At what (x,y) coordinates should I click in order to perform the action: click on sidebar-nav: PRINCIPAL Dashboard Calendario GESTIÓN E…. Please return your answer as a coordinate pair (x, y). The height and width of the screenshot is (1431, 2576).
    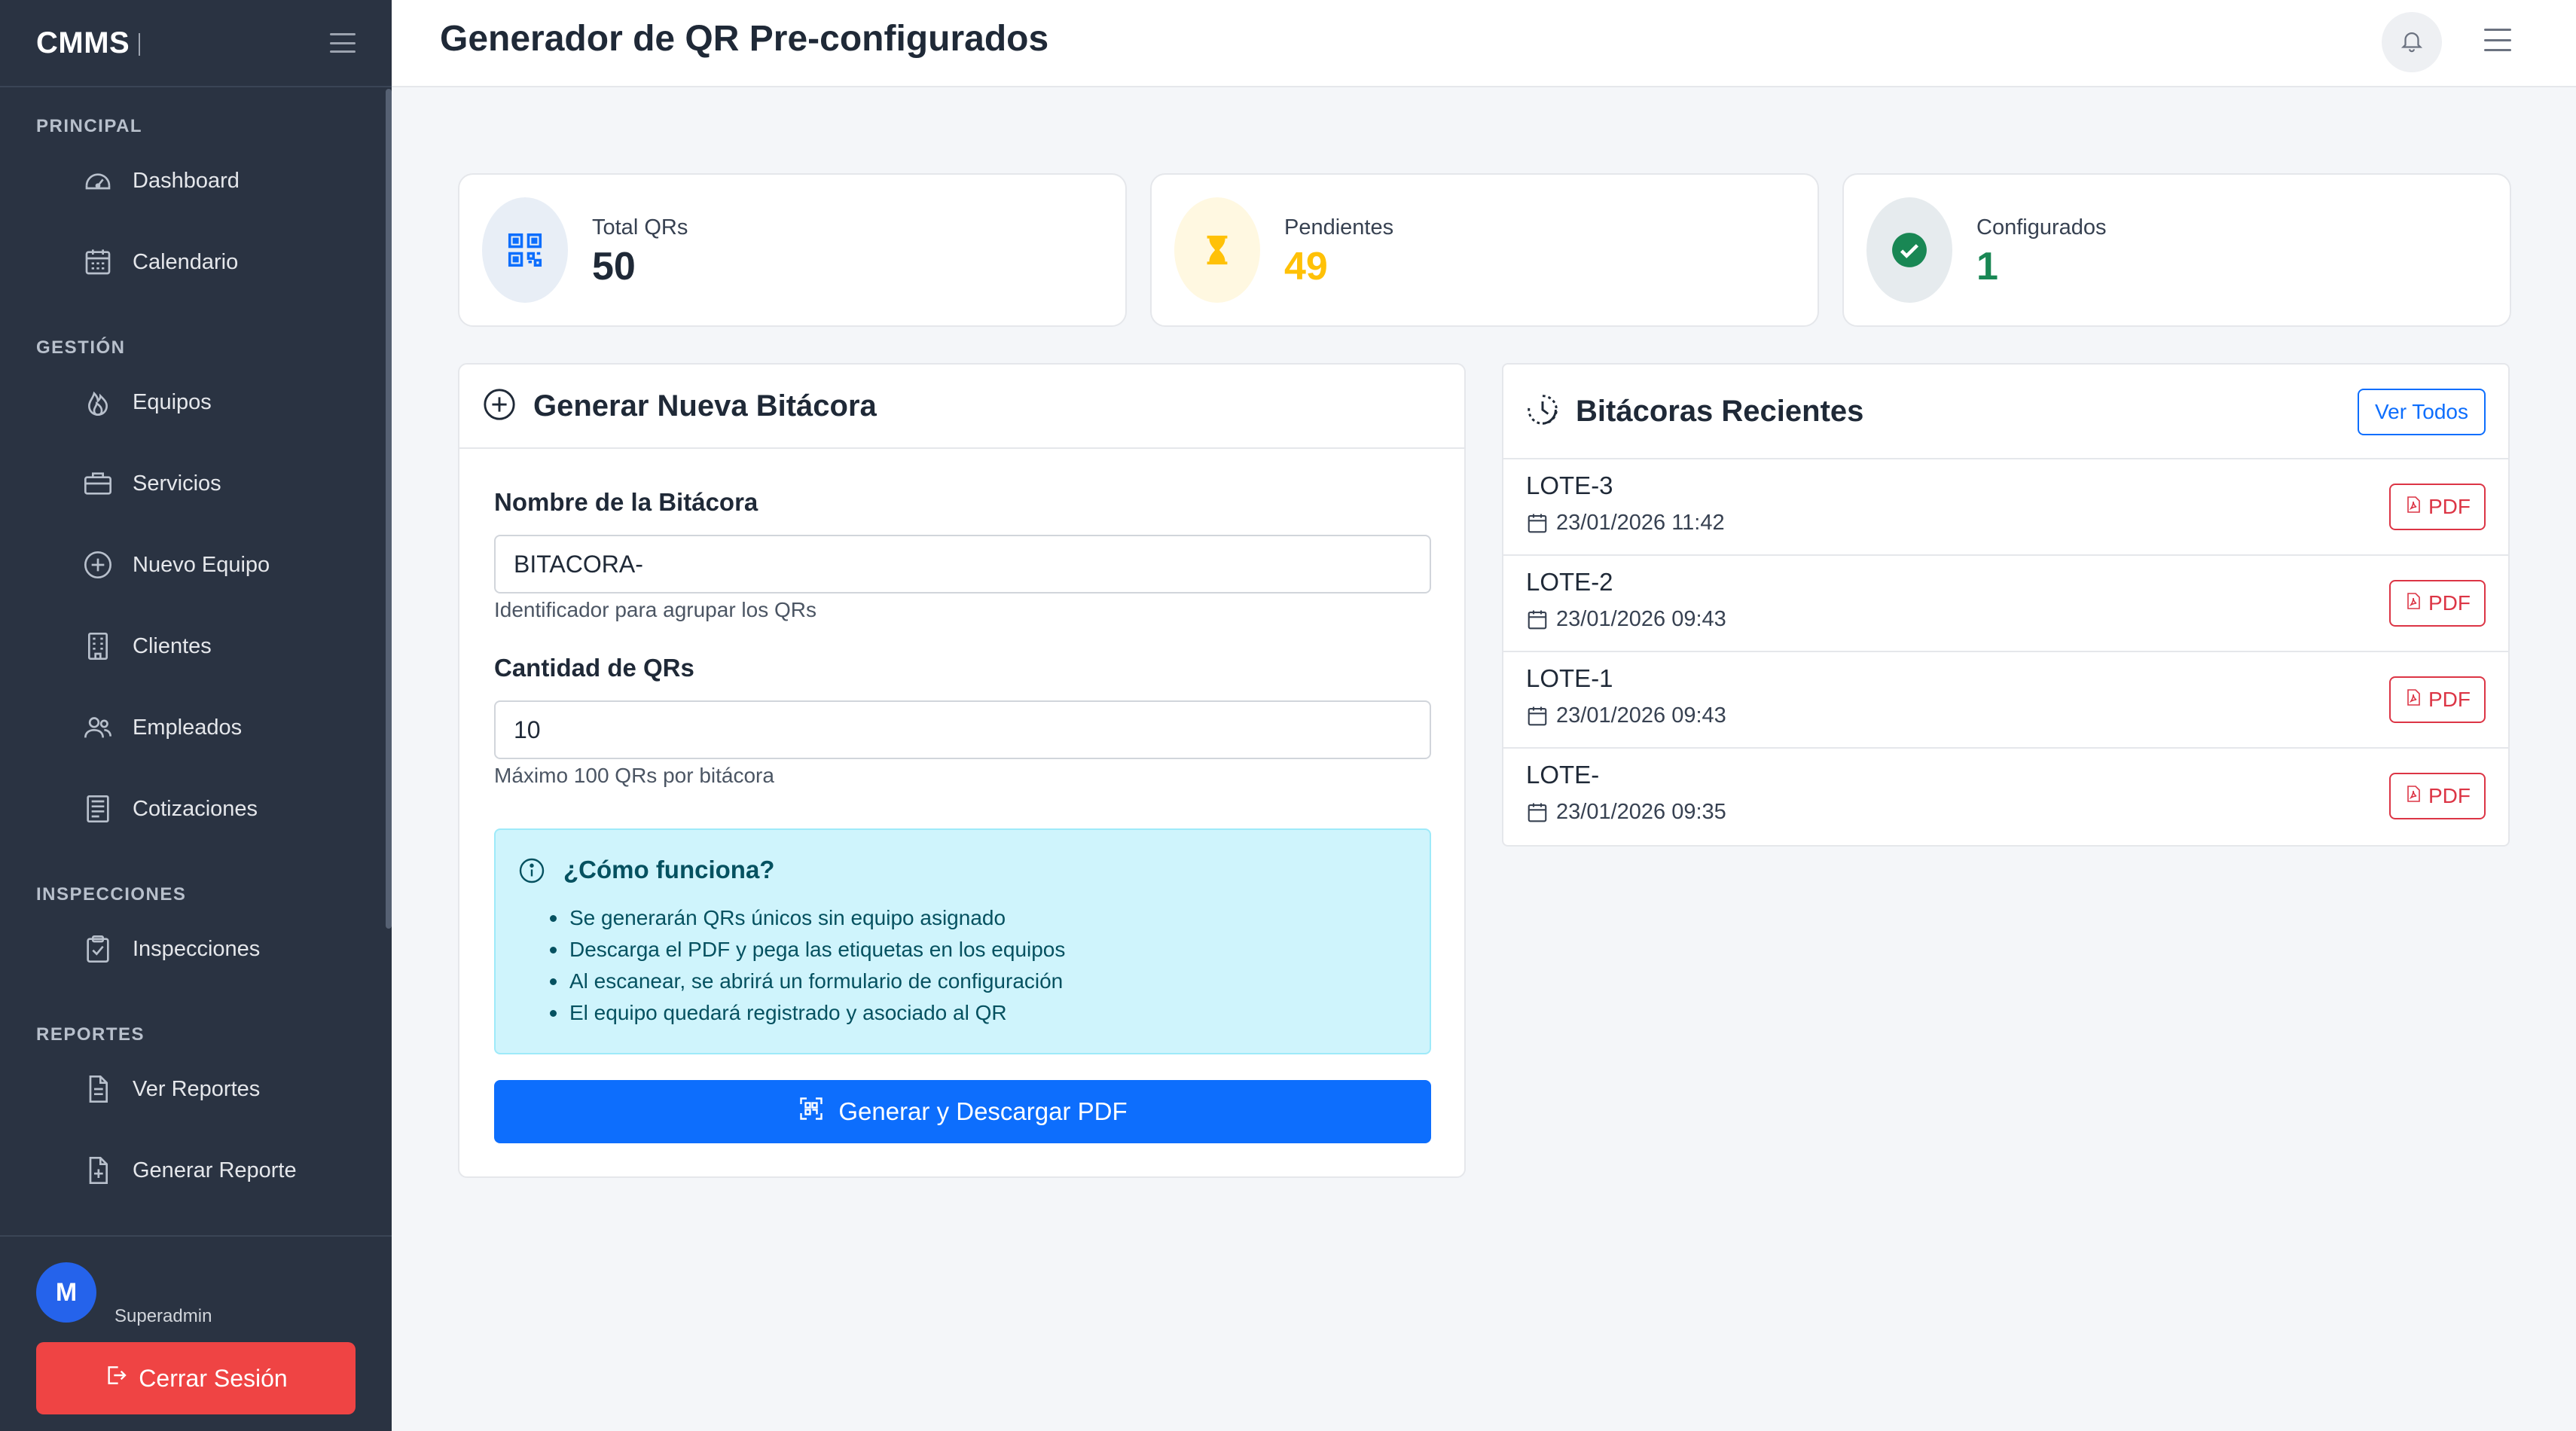
    Looking at the image, I should click on (196, 661).